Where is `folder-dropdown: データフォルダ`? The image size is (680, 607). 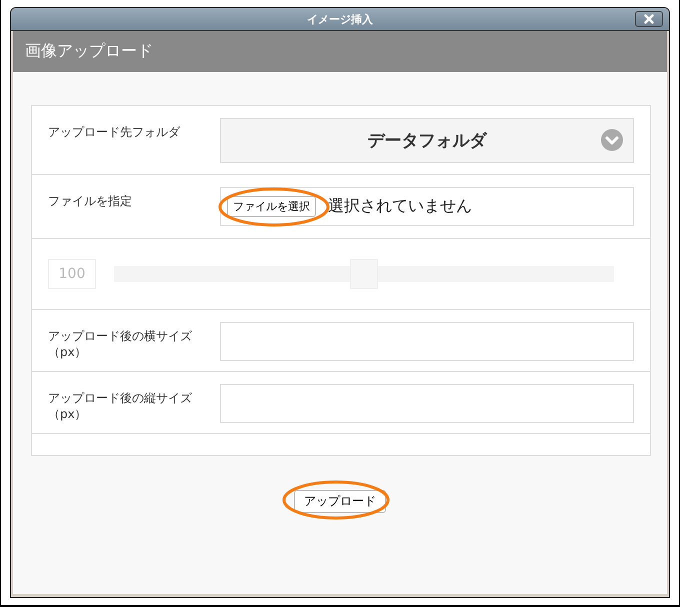
folder-dropdown: データフォルダ is located at coordinates (427, 140).